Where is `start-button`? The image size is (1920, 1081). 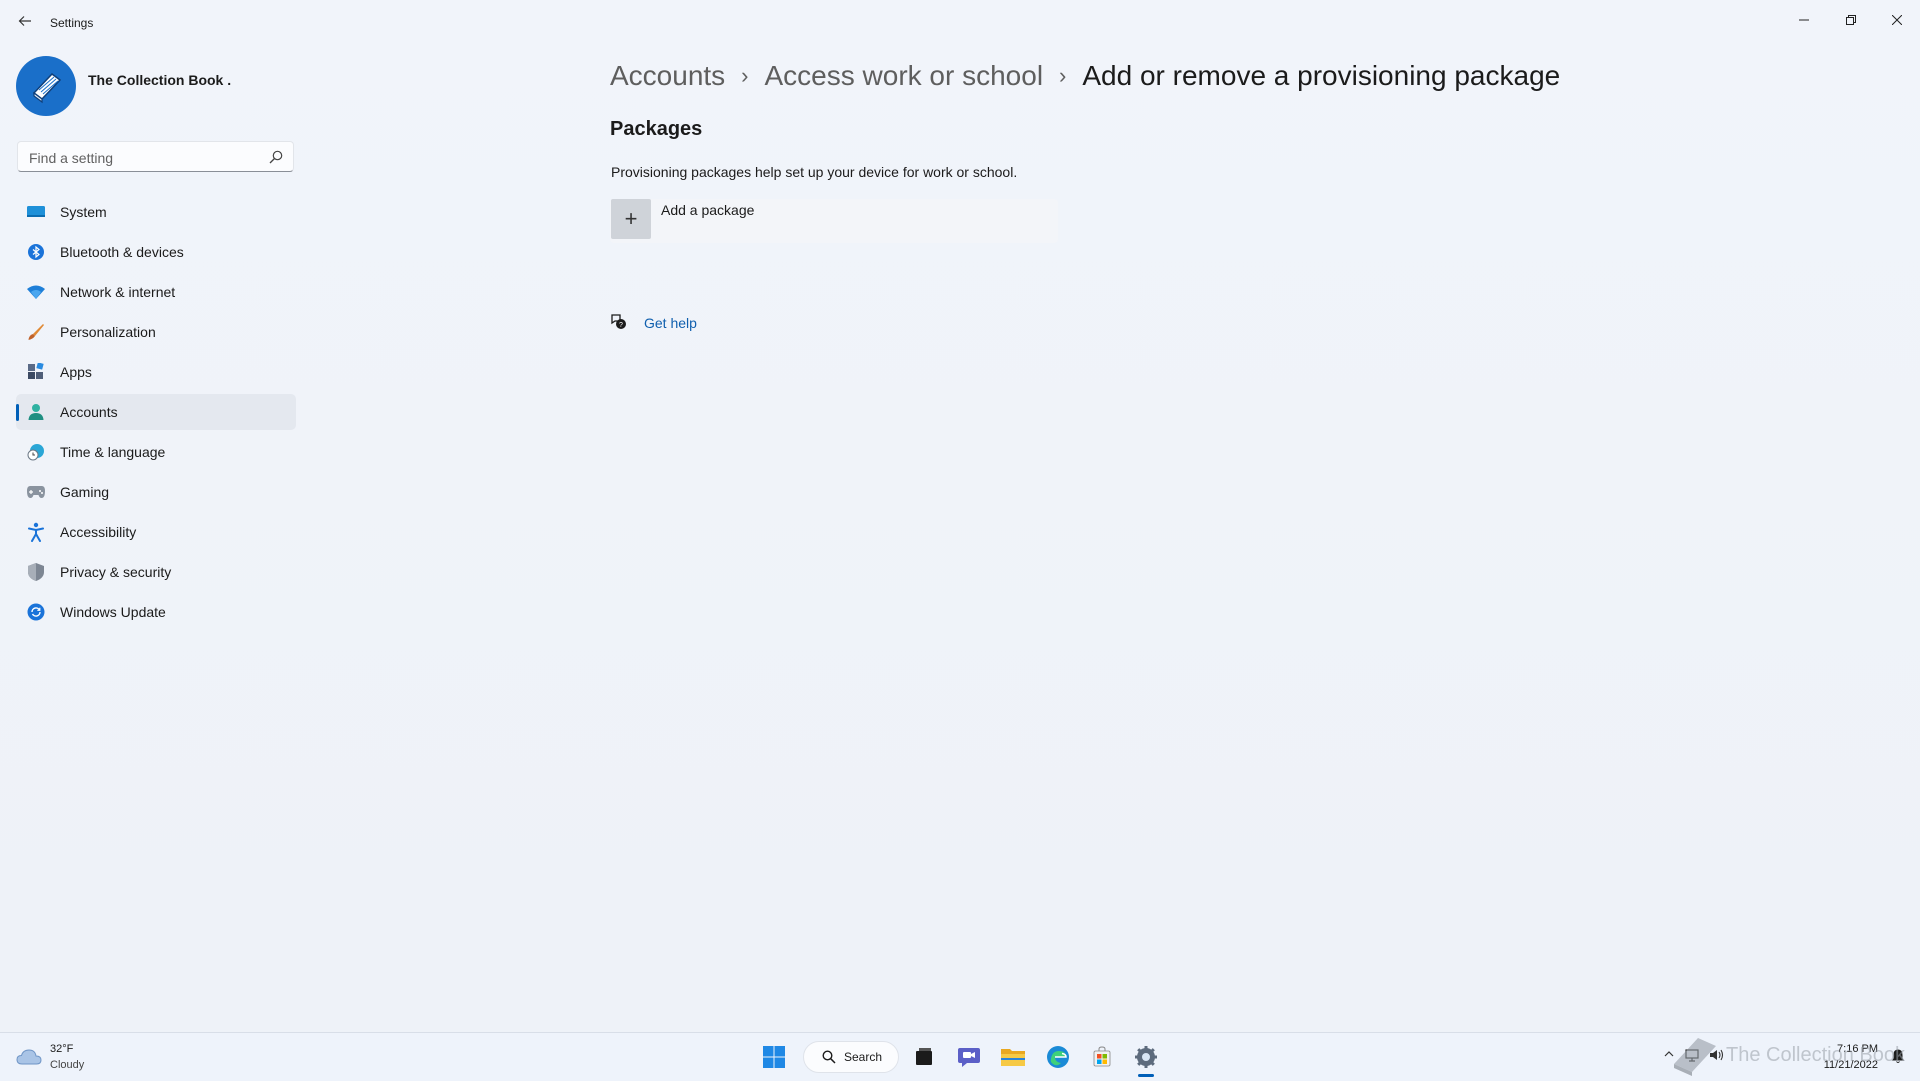
start-button is located at coordinates (774, 1057).